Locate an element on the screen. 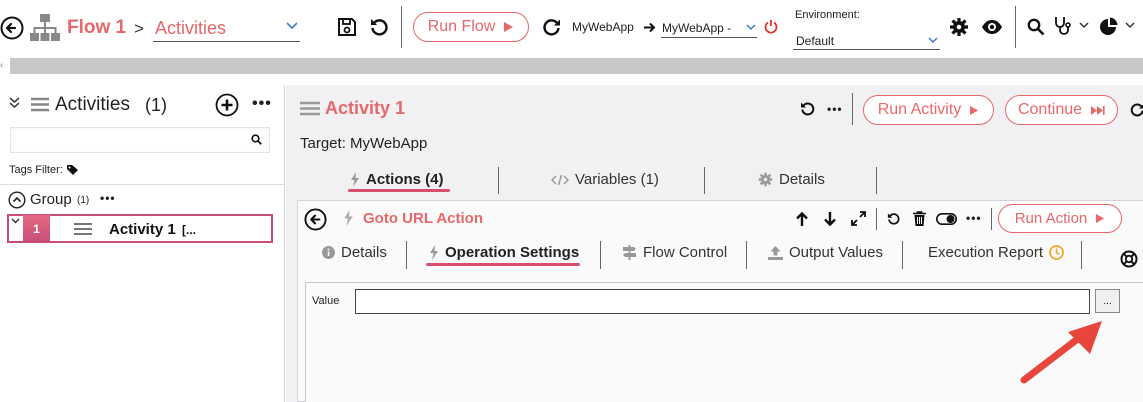 The width and height of the screenshot is (1143, 402). run-action-button: Run Action is located at coordinates (1060, 218).